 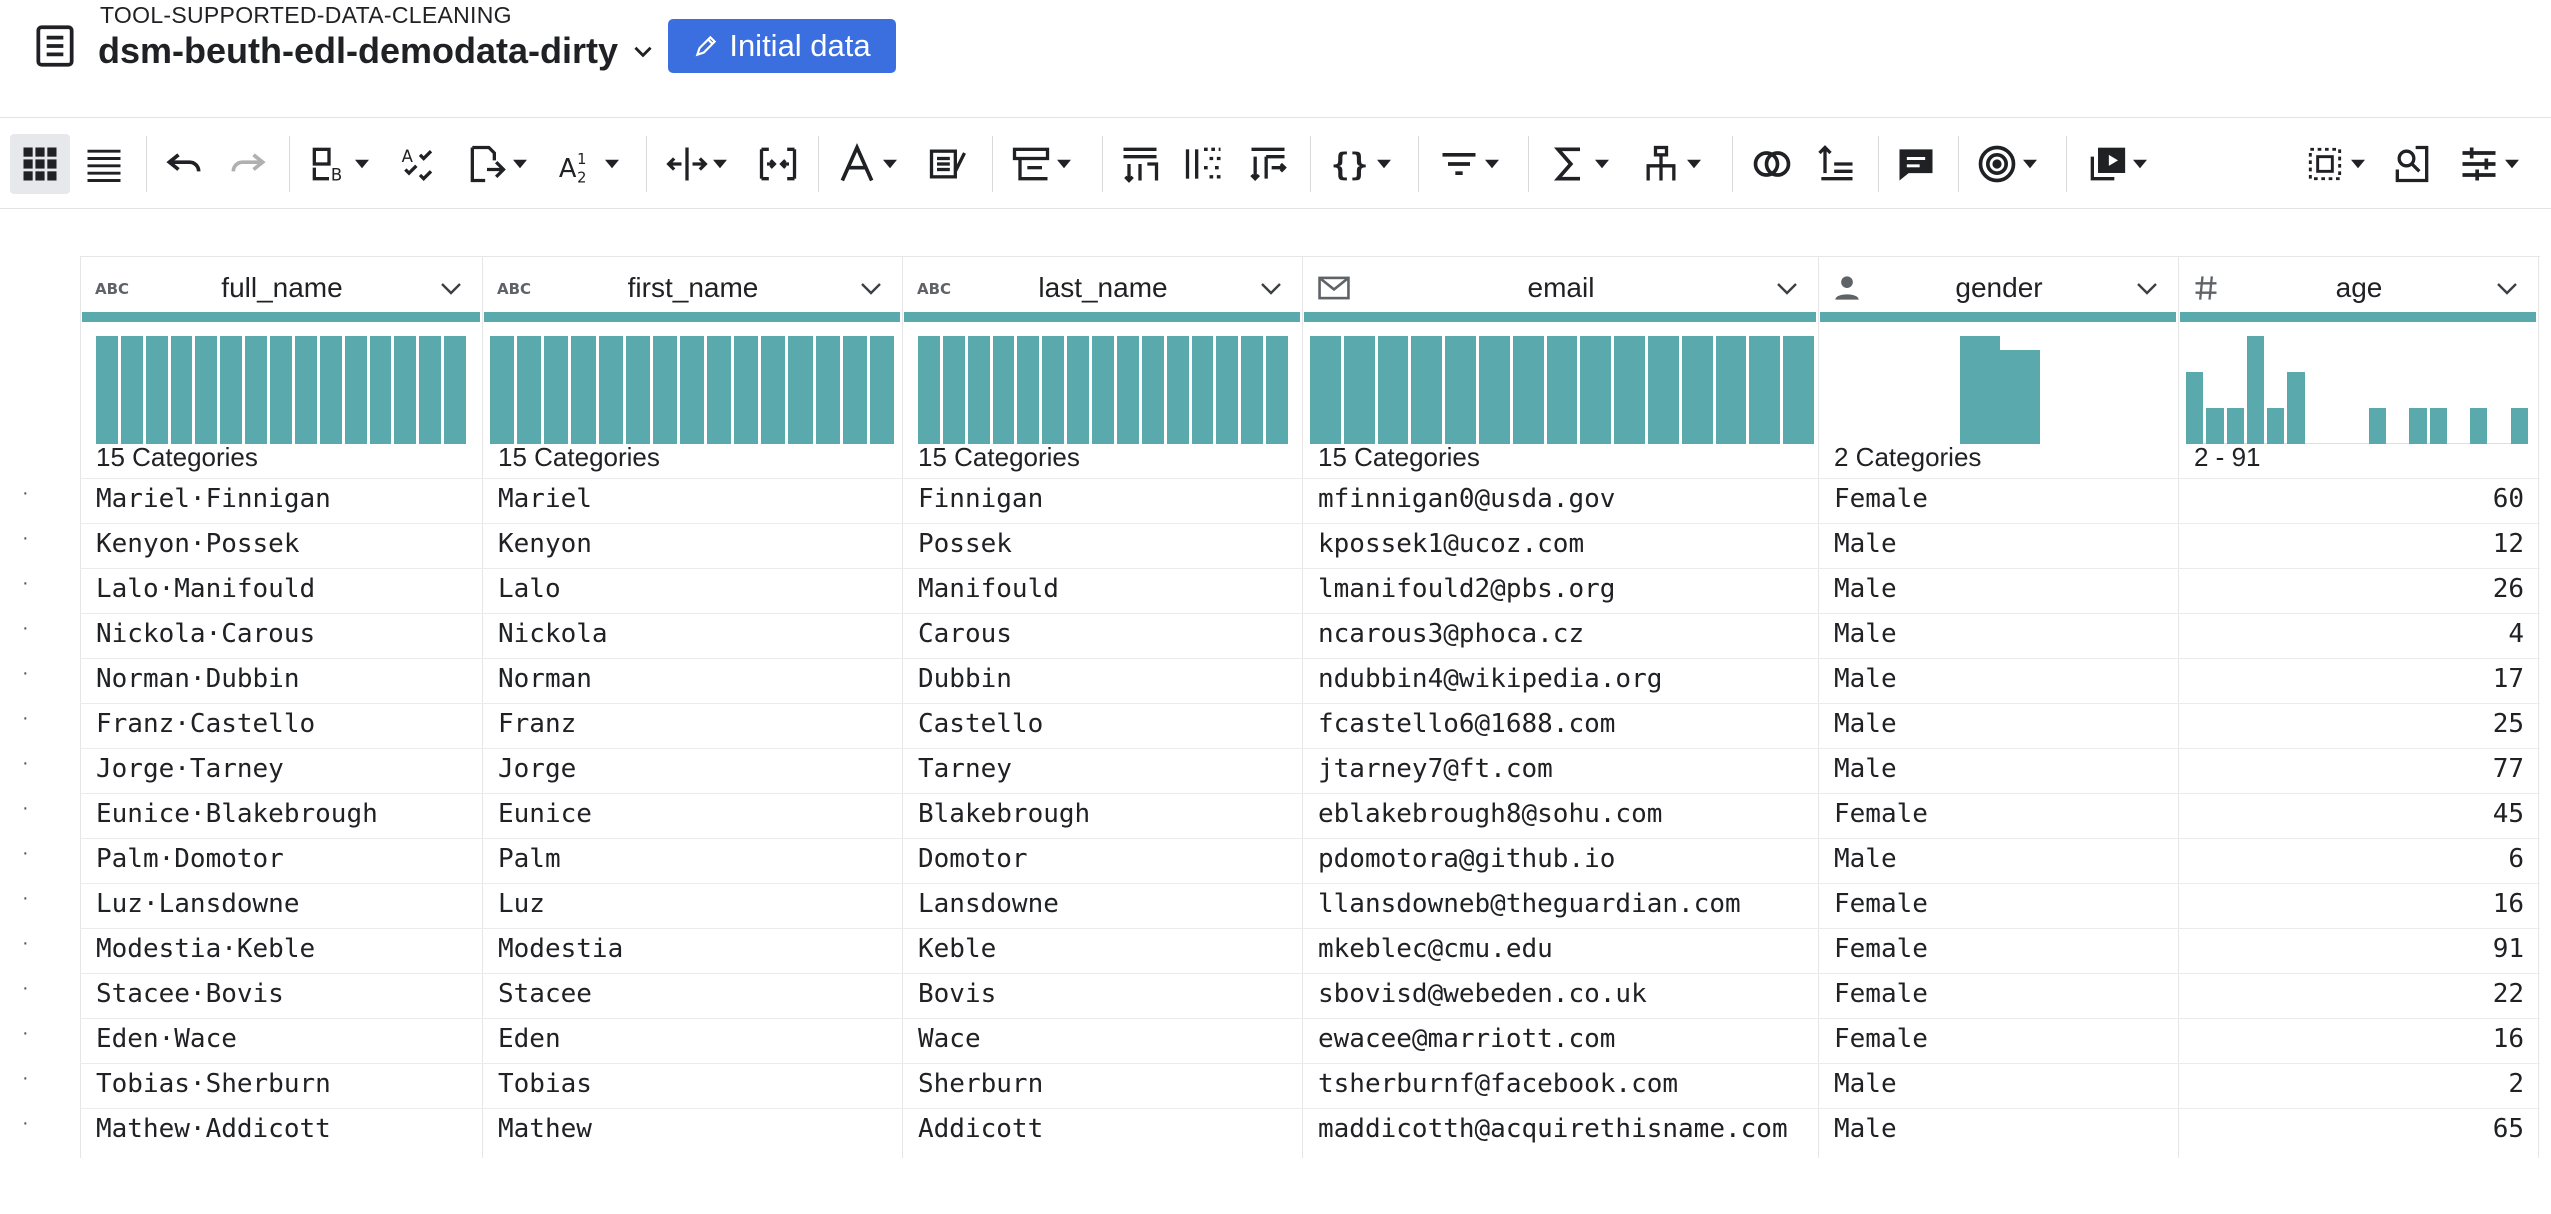 I want to click on cell-last-name: Domotor, so click(x=973, y=859).